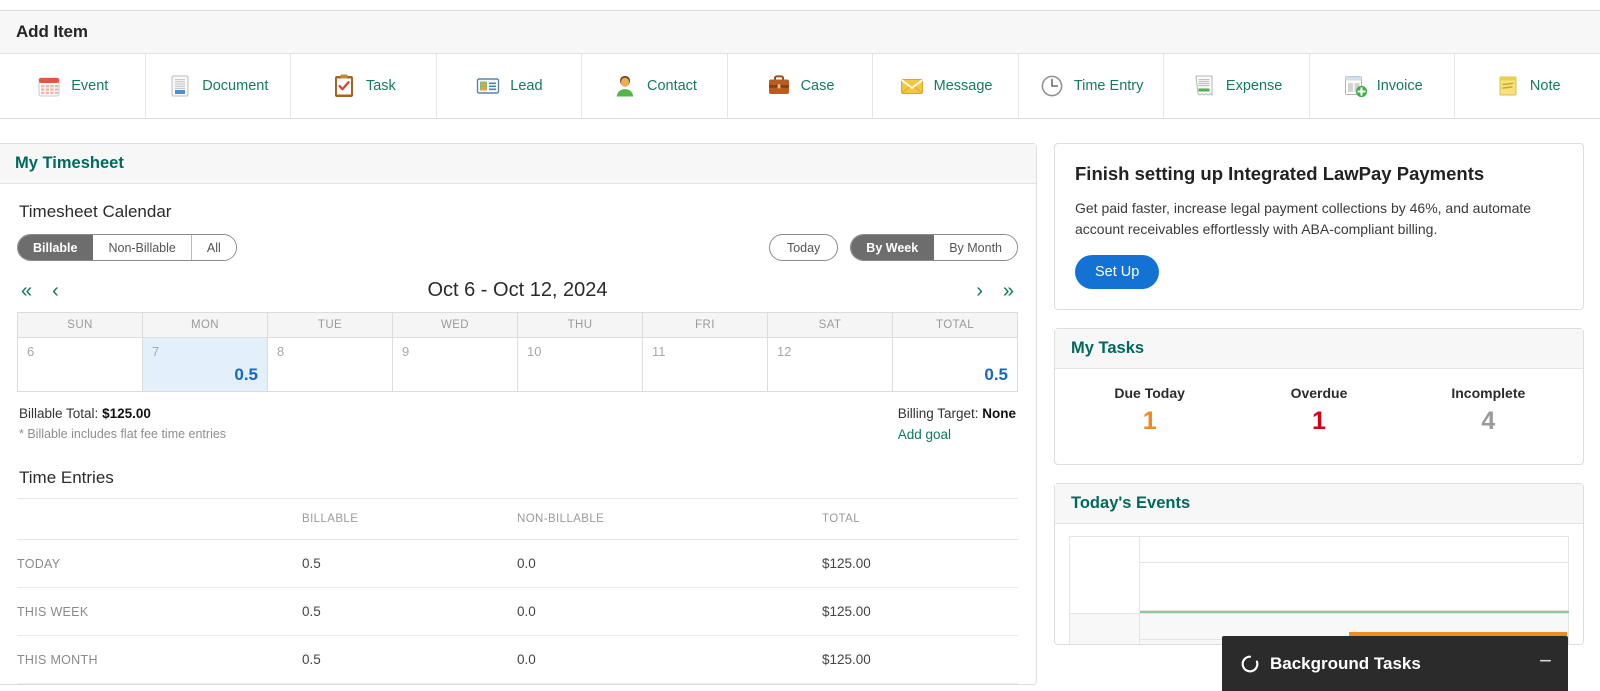  I want to click on view-mode-group: By Week By Month, so click(934, 247).